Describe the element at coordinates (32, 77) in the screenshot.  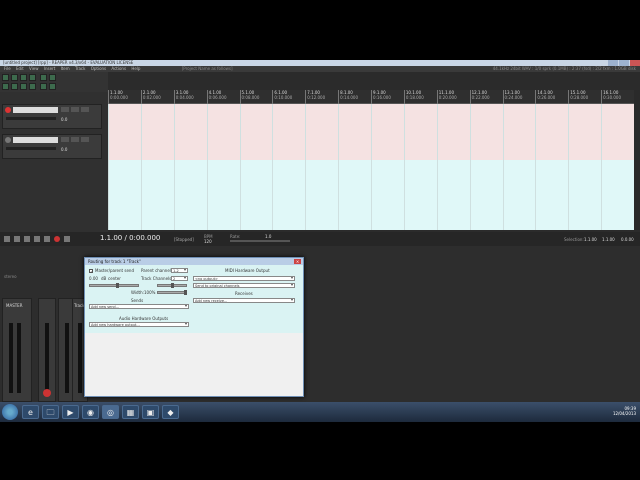
I see `settings-icon` at that location.